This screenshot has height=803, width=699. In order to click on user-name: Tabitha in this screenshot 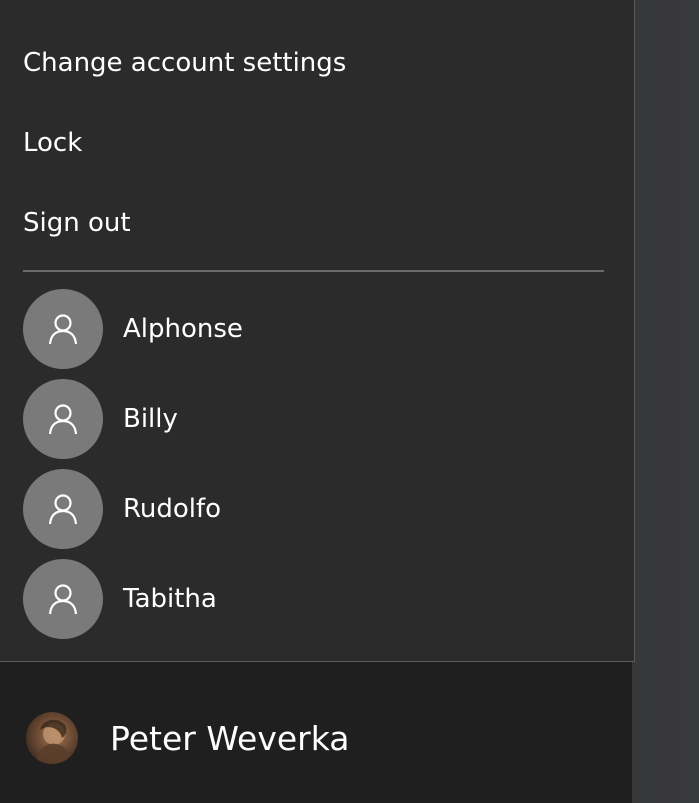, I will do `click(170, 599)`.